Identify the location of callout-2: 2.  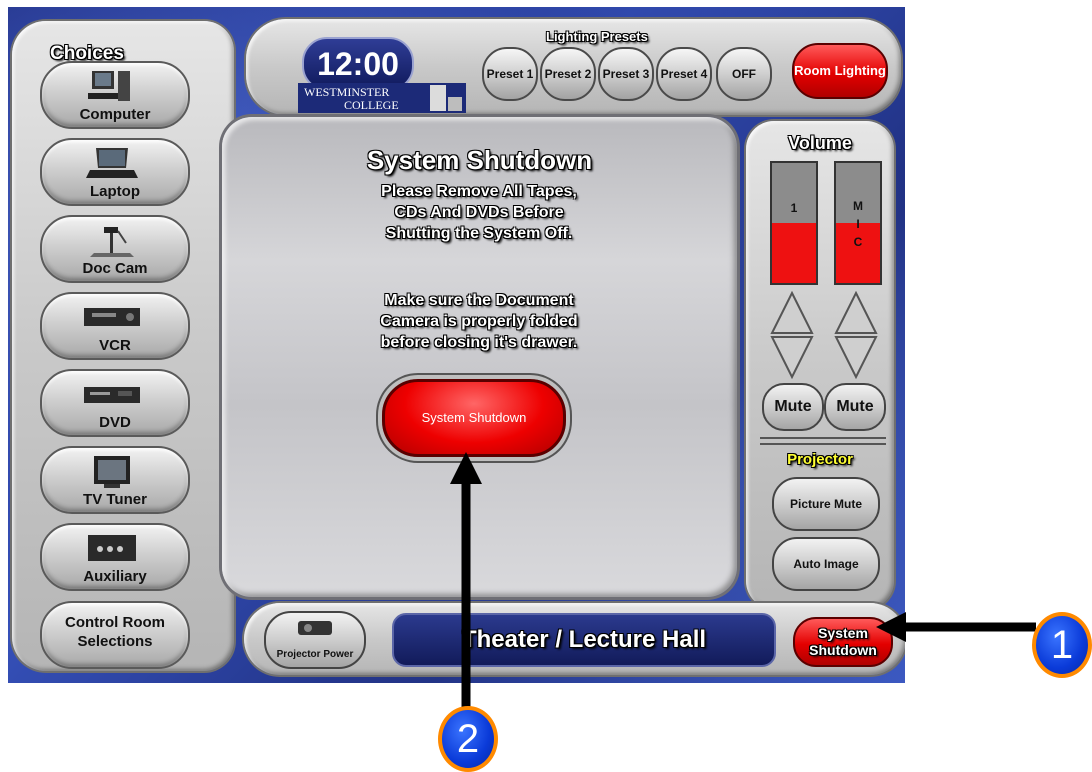
(468, 739).